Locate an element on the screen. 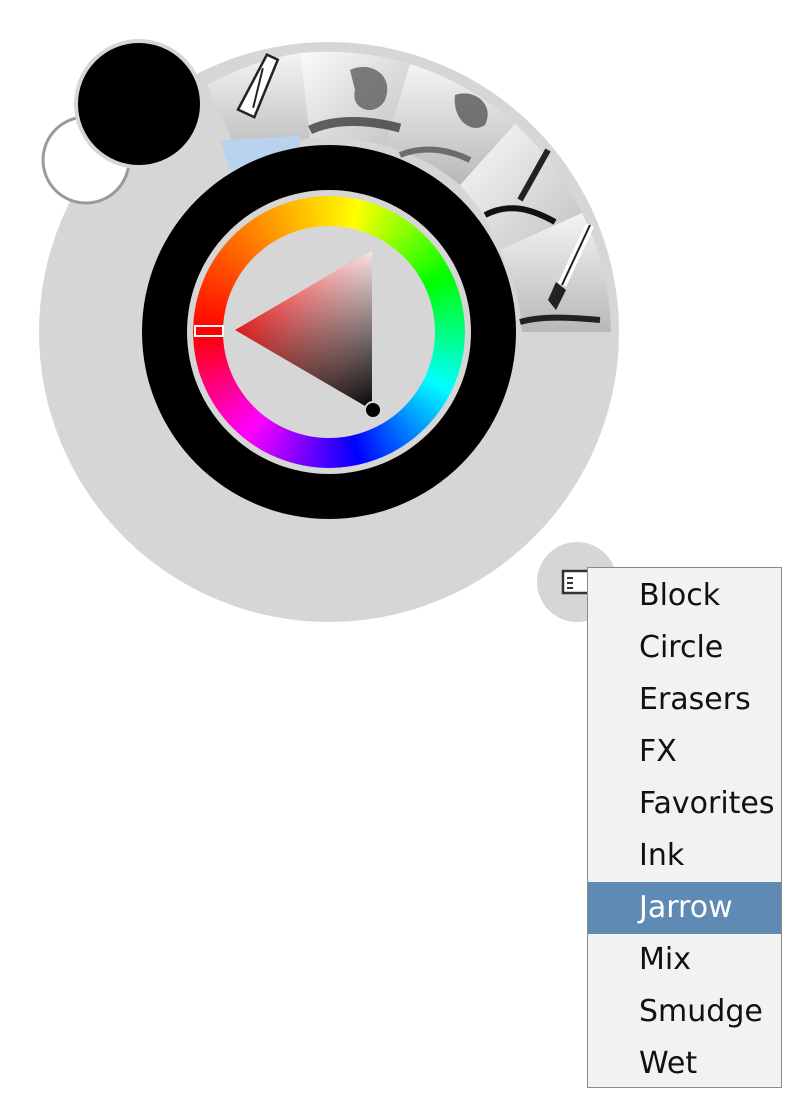 This screenshot has height=1114, width=812. menu-item-wet: Wet is located at coordinates (684, 1064).